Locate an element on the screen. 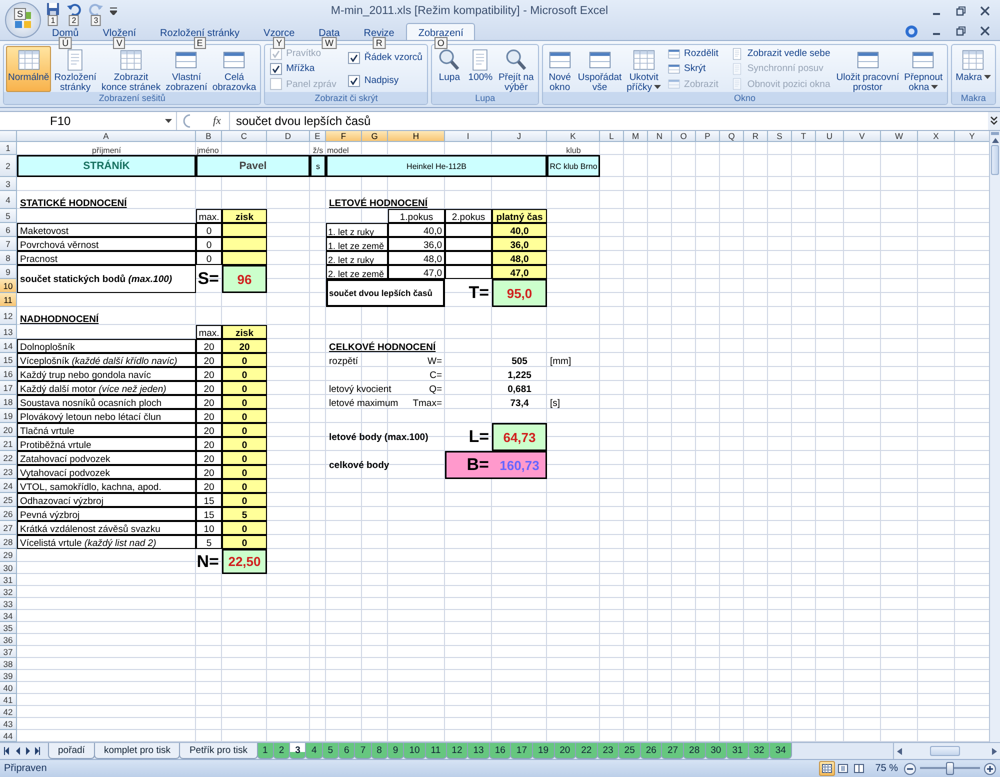 The image size is (1000, 777). sheet-tab: 8 is located at coordinates (379, 751).